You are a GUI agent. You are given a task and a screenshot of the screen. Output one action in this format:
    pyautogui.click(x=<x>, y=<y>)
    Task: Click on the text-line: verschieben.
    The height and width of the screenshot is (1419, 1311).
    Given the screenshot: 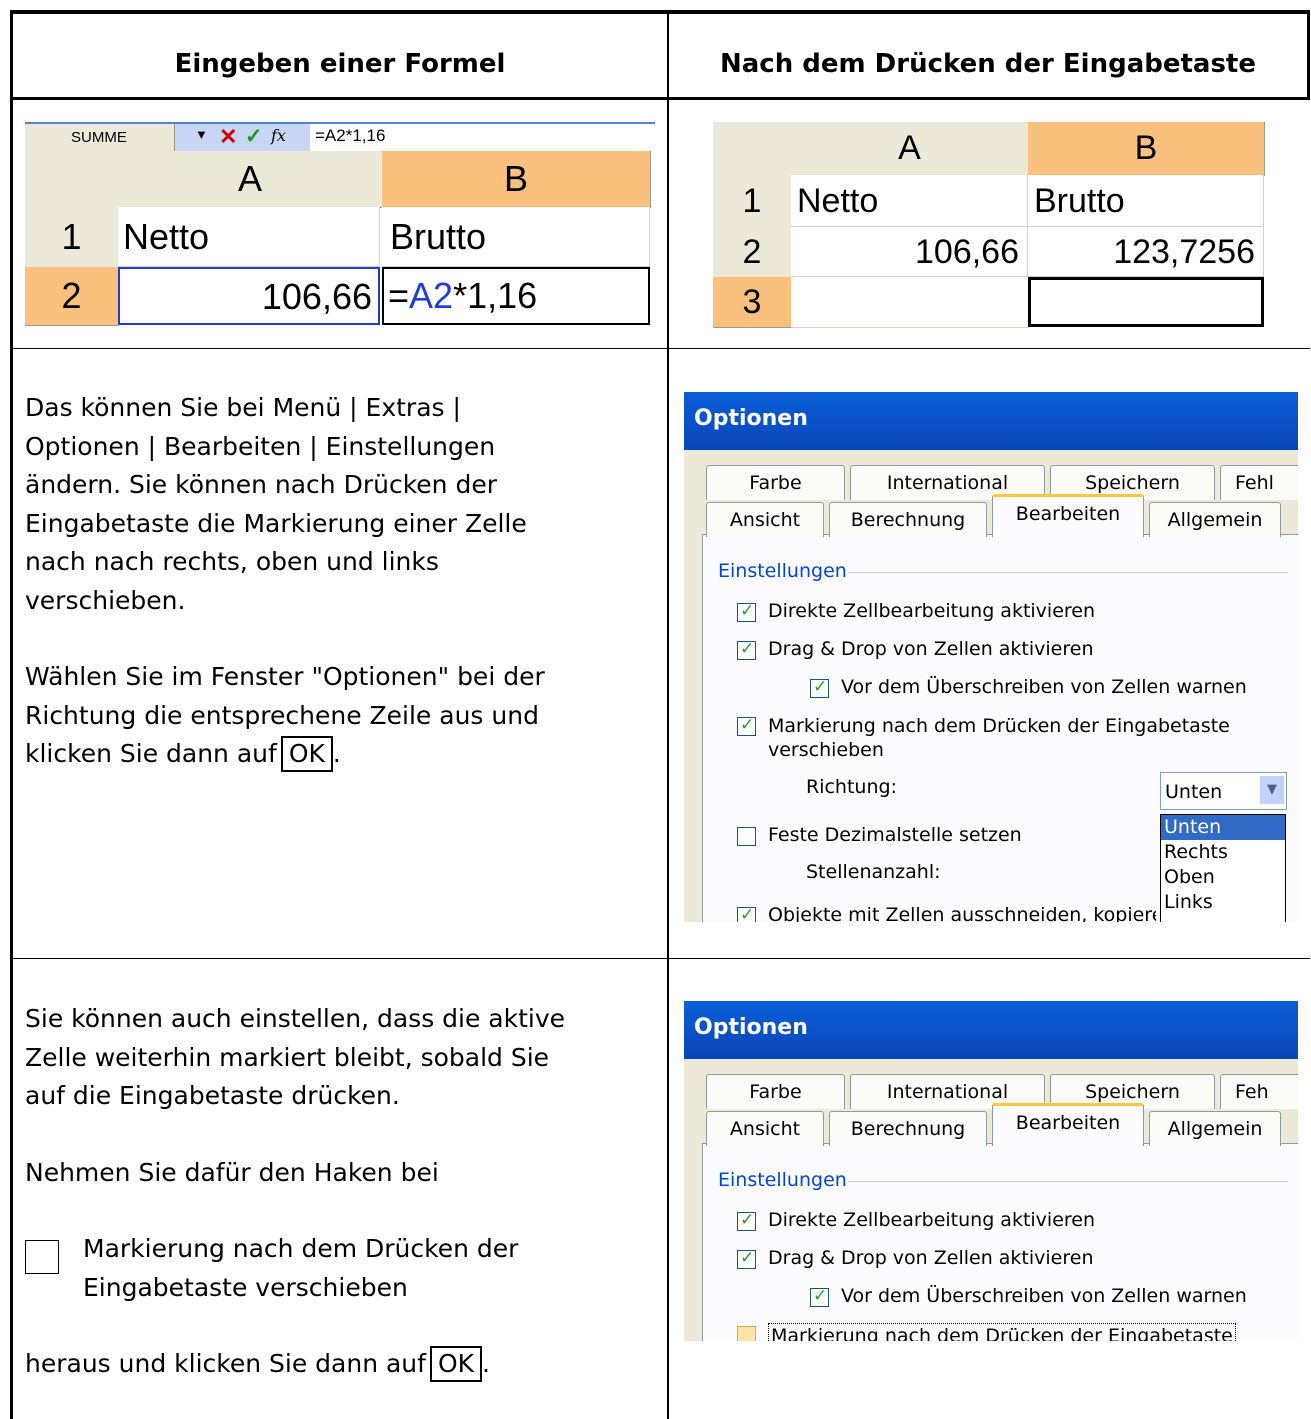 What is the action you would take?
    pyautogui.click(x=105, y=600)
    